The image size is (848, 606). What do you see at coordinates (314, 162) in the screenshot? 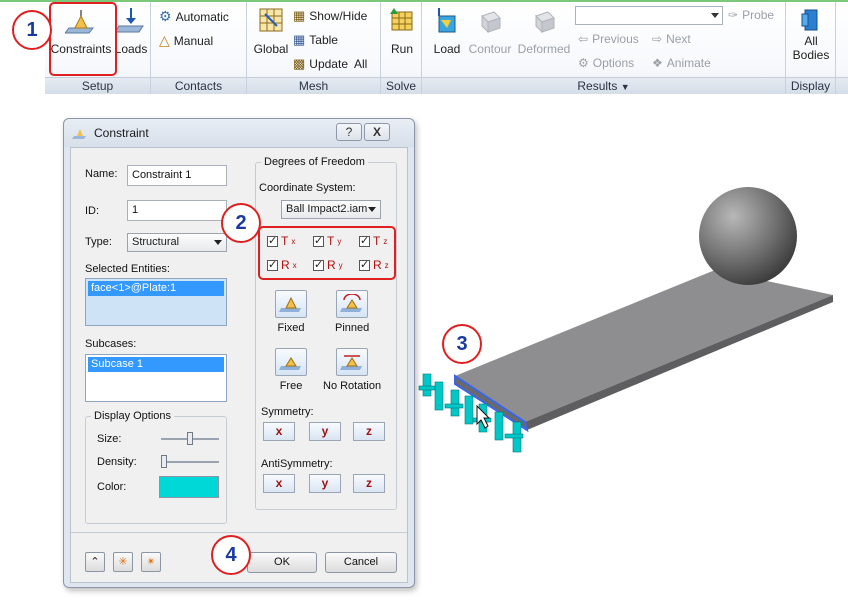
I see `dof-title: Degrees of Freedom` at bounding box center [314, 162].